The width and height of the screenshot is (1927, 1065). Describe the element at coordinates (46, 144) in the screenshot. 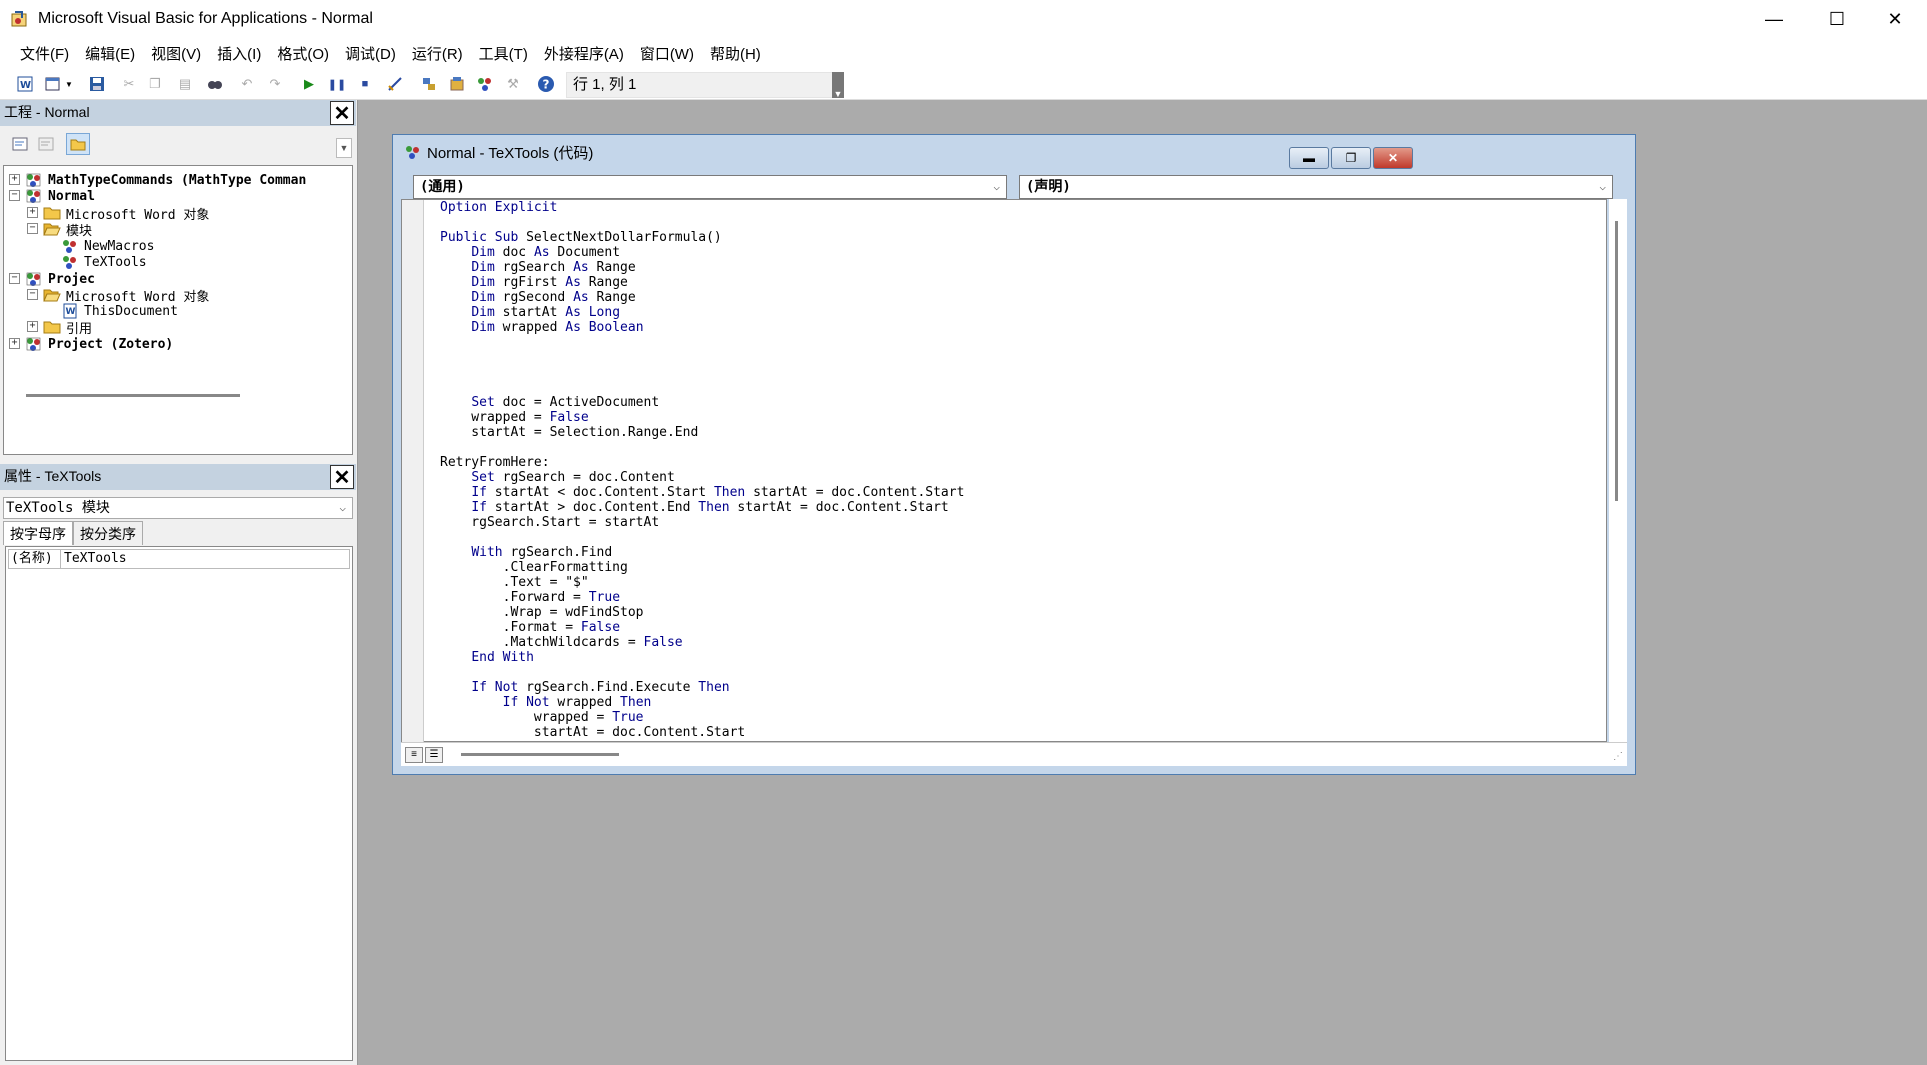

I see `view-object-icon` at that location.